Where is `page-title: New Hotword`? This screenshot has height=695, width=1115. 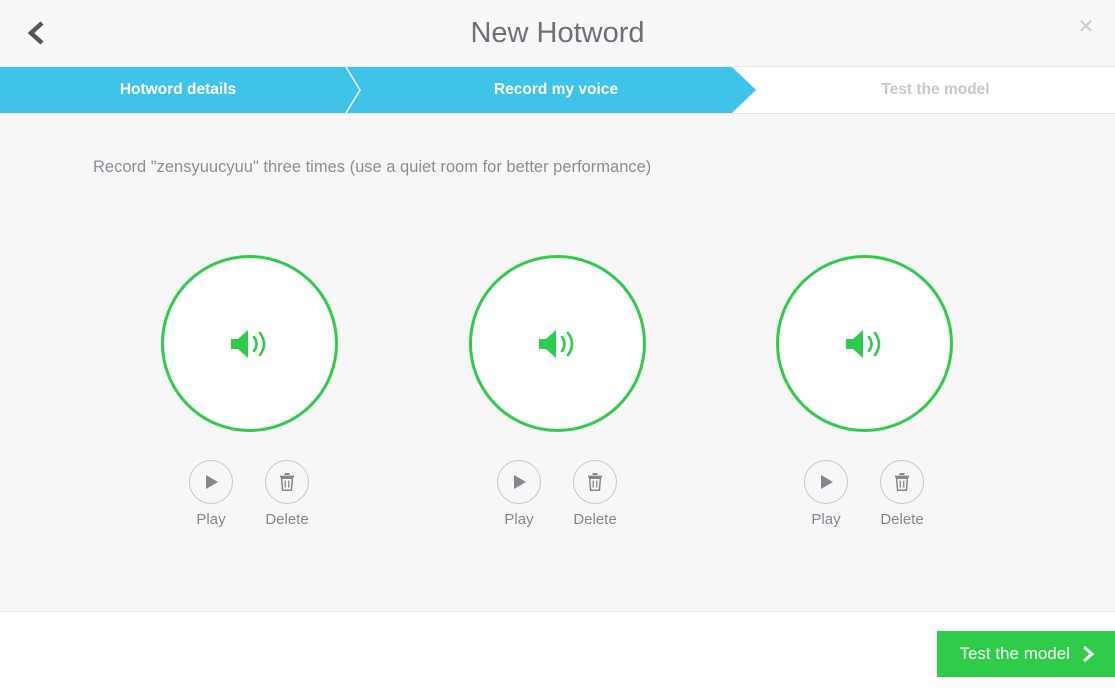 page-title: New Hotword is located at coordinates (557, 33).